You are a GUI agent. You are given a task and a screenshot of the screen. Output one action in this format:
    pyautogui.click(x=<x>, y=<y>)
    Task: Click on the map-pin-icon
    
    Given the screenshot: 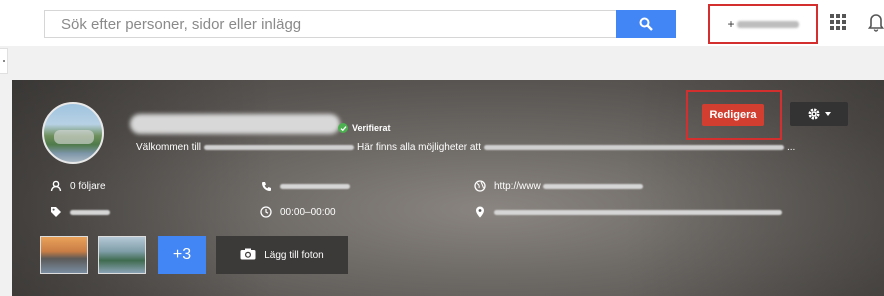 What is the action you would take?
    pyautogui.click(x=480, y=212)
    